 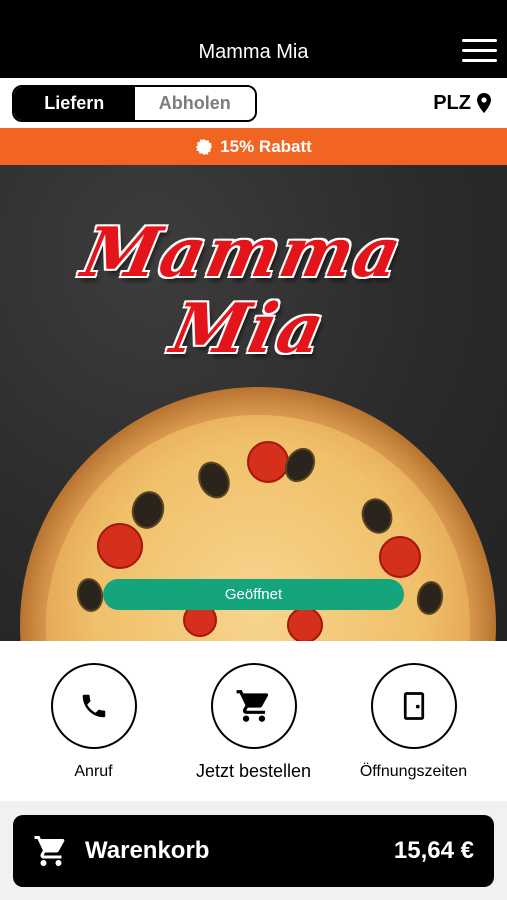 I want to click on order-now-button: Jetzt bestellen, so click(x=253, y=721).